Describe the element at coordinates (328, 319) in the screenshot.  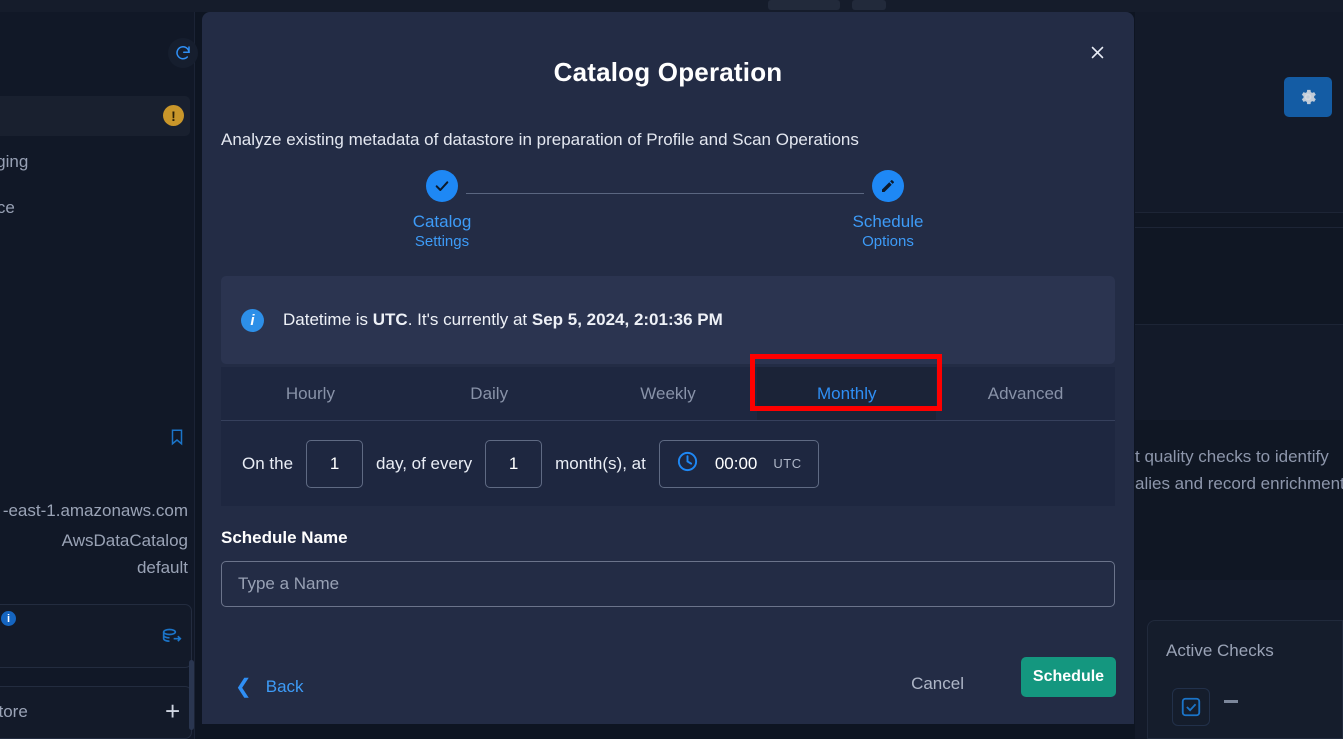
I see `datetime-prefix: Datetime is` at that location.